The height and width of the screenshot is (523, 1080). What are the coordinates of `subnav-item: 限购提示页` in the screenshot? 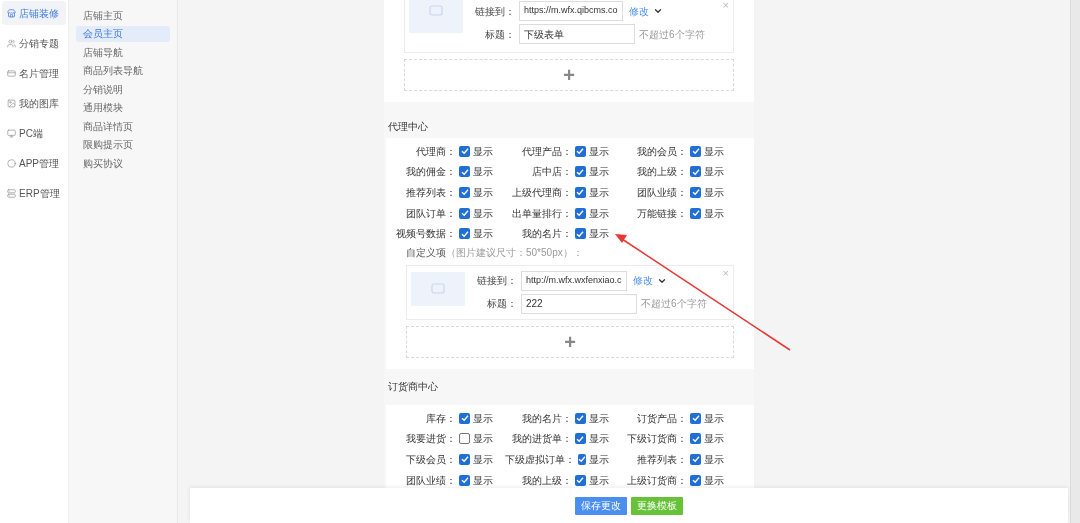 It's located at (123, 144).